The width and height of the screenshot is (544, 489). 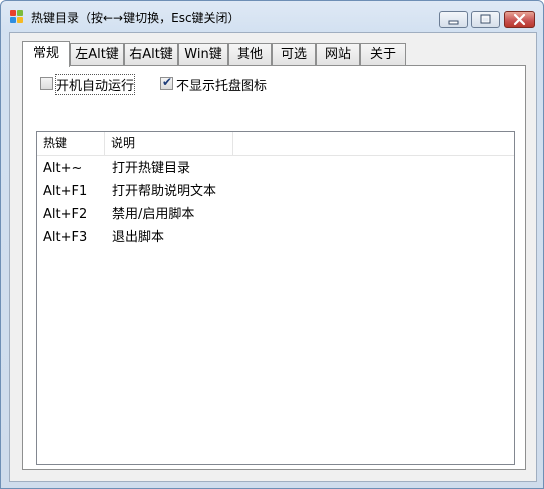 What do you see at coordinates (164, 191) in the screenshot?
I see `description-cell: 打开帮助说明文本` at bounding box center [164, 191].